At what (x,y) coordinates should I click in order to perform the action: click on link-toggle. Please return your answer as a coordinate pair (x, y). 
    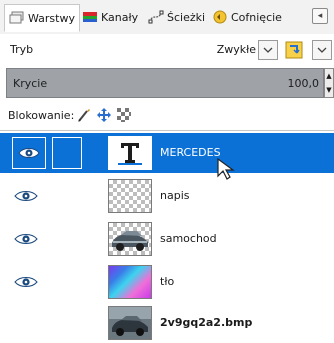
    Looking at the image, I should click on (67, 153).